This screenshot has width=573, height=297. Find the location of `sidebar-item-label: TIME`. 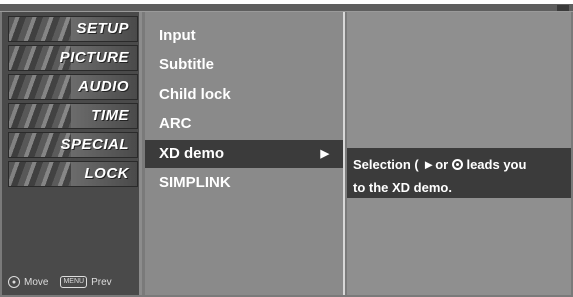

sidebar-item-label: TIME is located at coordinates (110, 115).